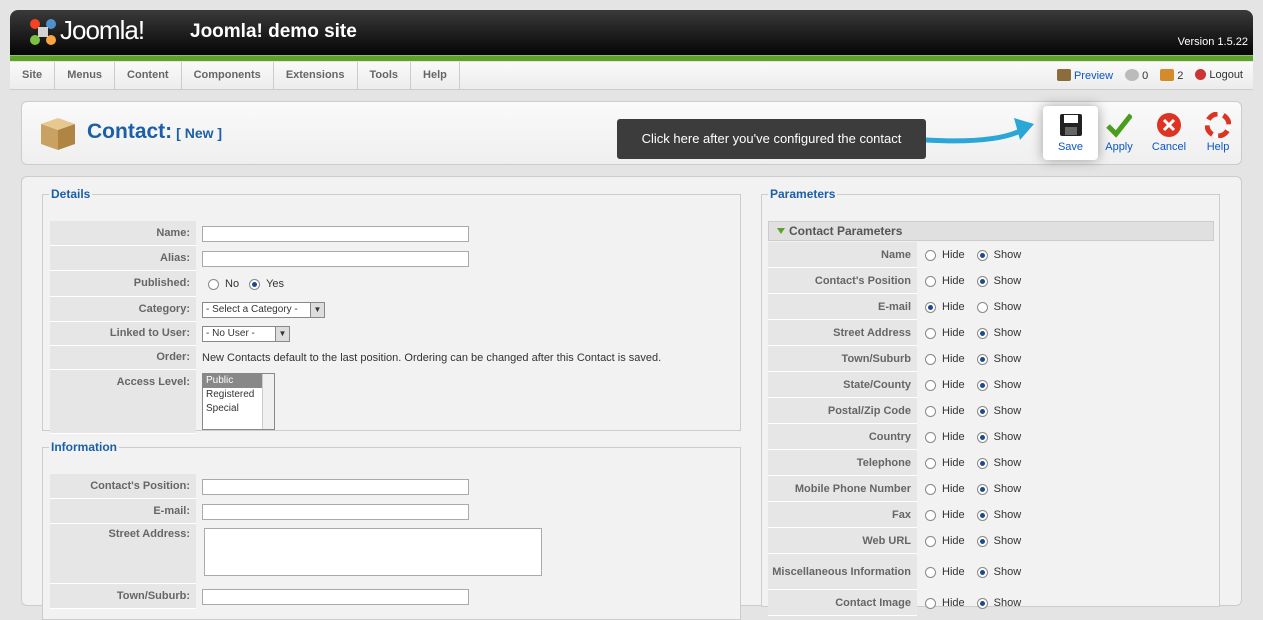 The height and width of the screenshot is (620, 1263). What do you see at coordinates (268, 401) in the screenshot?
I see `listbox-scrollbar` at bounding box center [268, 401].